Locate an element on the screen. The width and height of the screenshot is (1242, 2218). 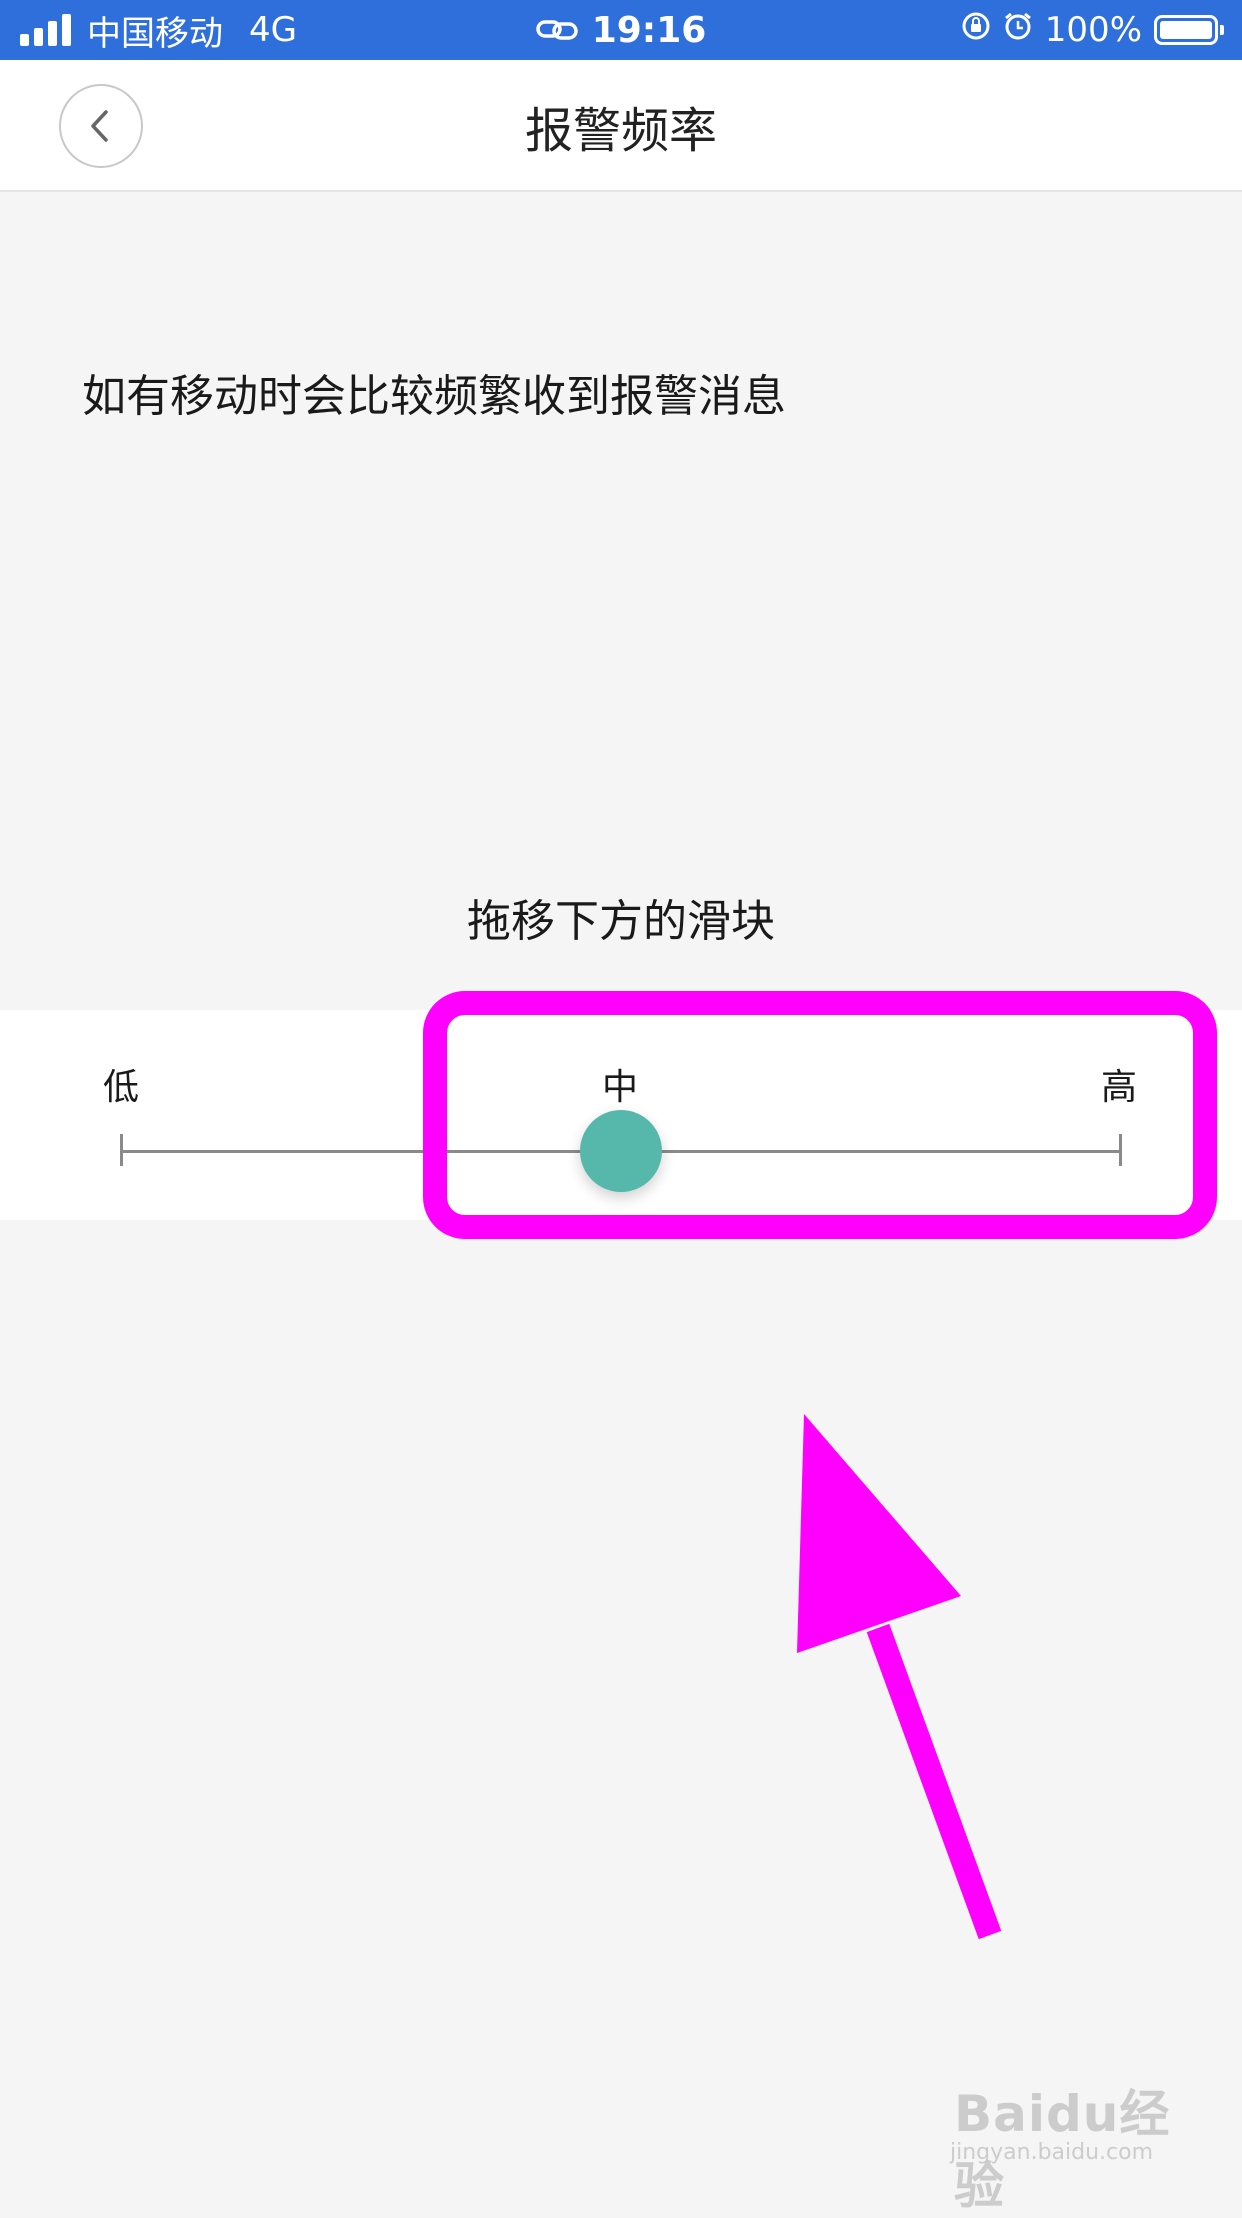
battery-percent: 100% is located at coordinates (1093, 30).